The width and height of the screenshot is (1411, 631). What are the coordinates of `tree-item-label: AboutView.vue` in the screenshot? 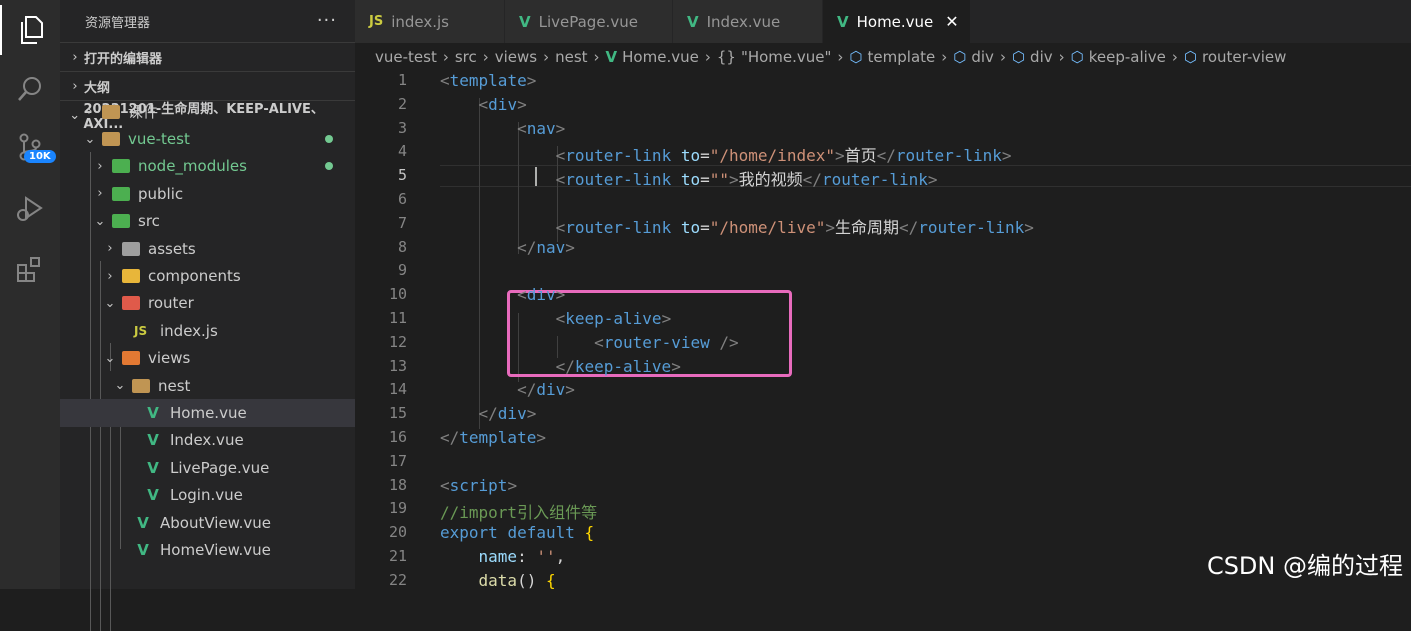 It's located at (215, 522).